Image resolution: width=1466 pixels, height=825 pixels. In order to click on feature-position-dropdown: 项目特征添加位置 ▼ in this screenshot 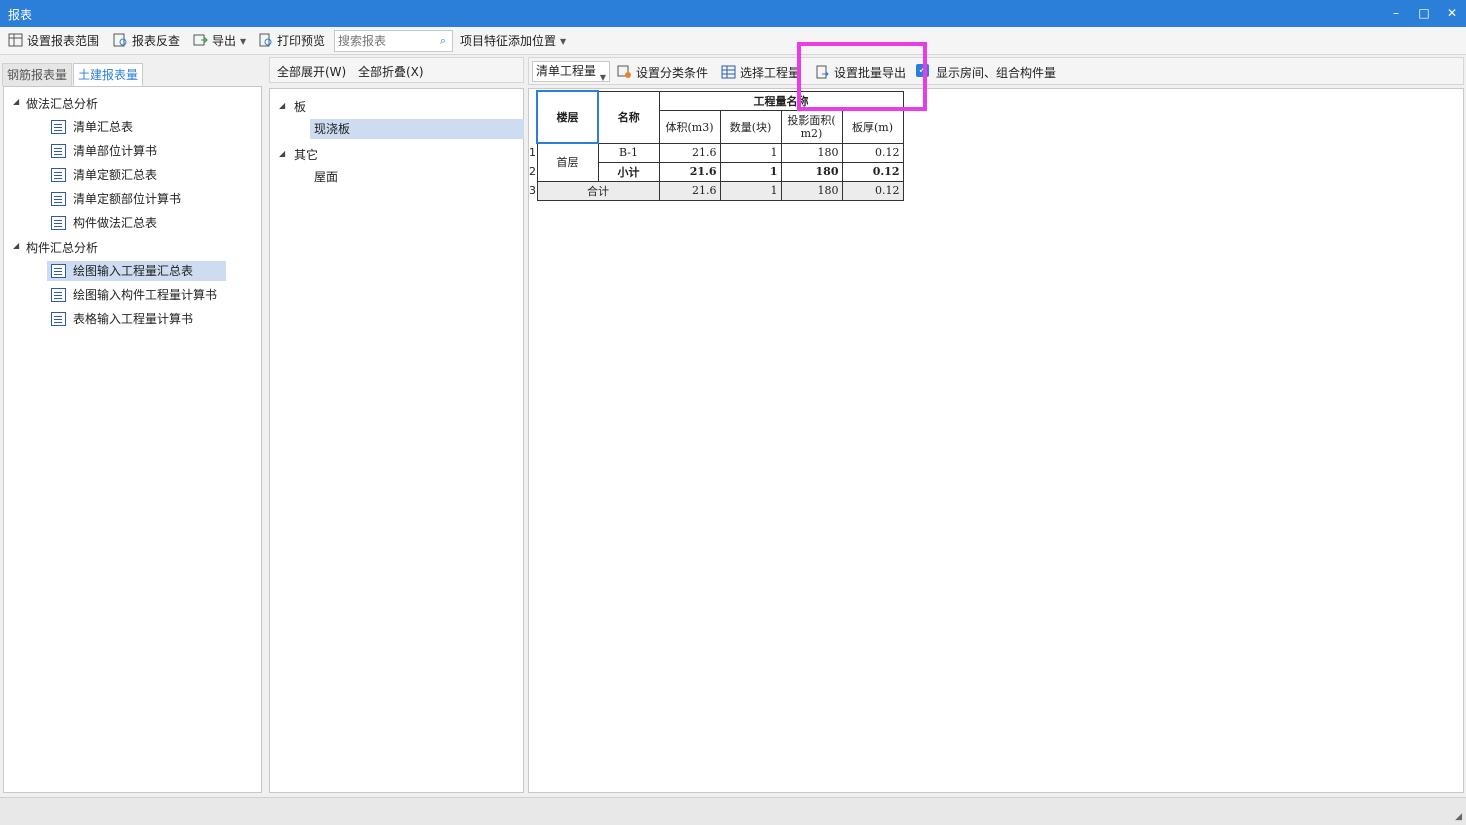, I will do `click(513, 41)`.